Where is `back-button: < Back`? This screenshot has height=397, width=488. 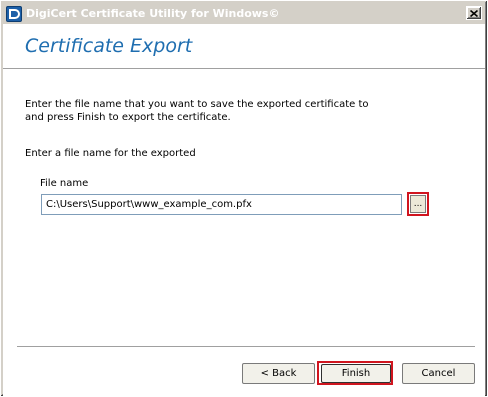 back-button: < Back is located at coordinates (278, 373).